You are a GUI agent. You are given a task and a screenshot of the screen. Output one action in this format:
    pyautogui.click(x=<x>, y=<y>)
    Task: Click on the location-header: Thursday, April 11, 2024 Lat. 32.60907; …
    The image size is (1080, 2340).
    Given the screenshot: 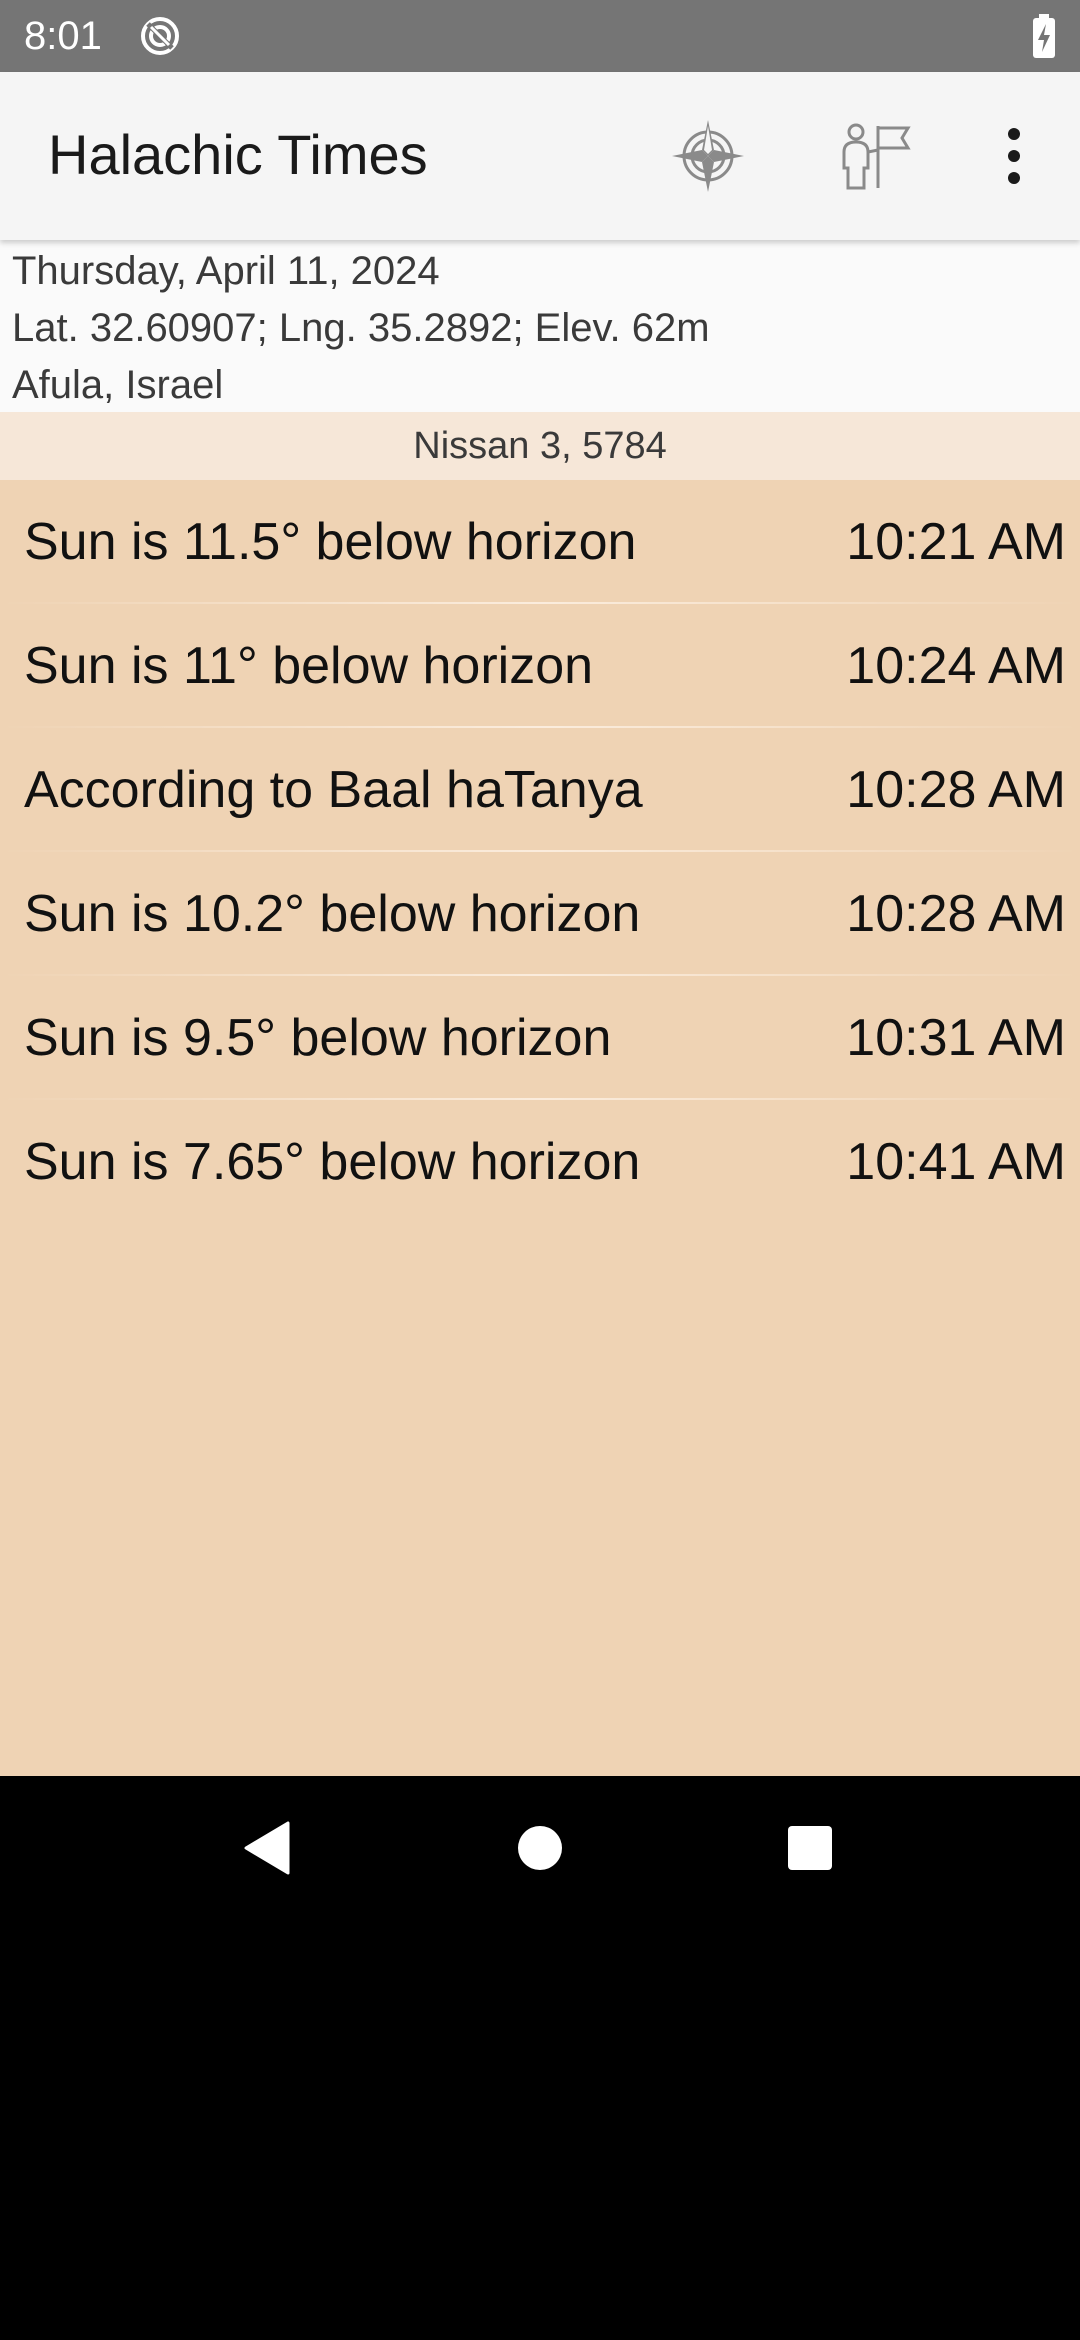 What is the action you would take?
    pyautogui.click(x=540, y=326)
    